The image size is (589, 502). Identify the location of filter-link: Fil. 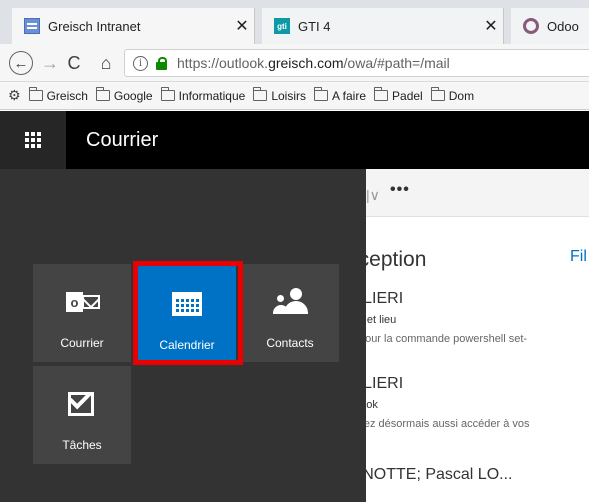
(578, 257).